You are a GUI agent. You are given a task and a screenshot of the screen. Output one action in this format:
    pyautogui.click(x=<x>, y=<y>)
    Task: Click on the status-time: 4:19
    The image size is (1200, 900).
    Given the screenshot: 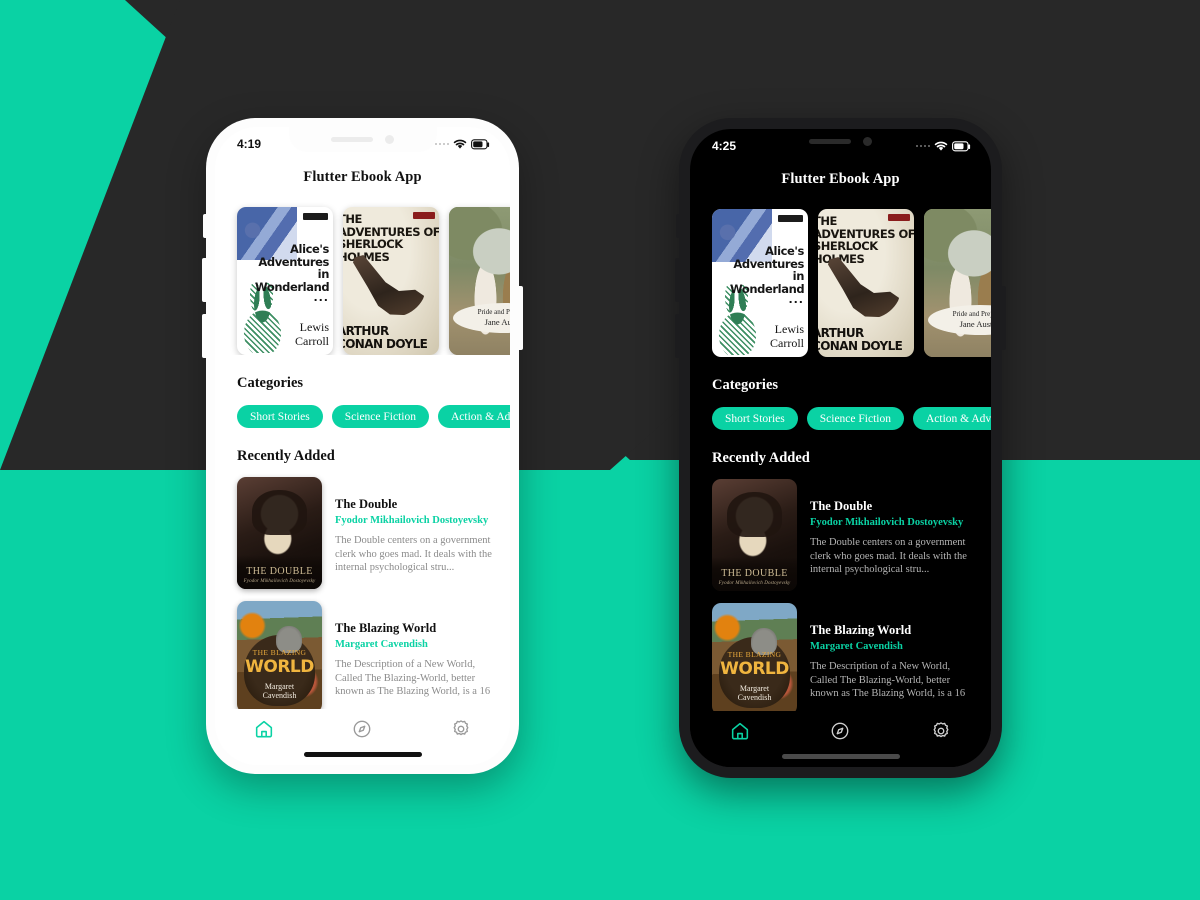 What is the action you would take?
    pyautogui.click(x=249, y=144)
    